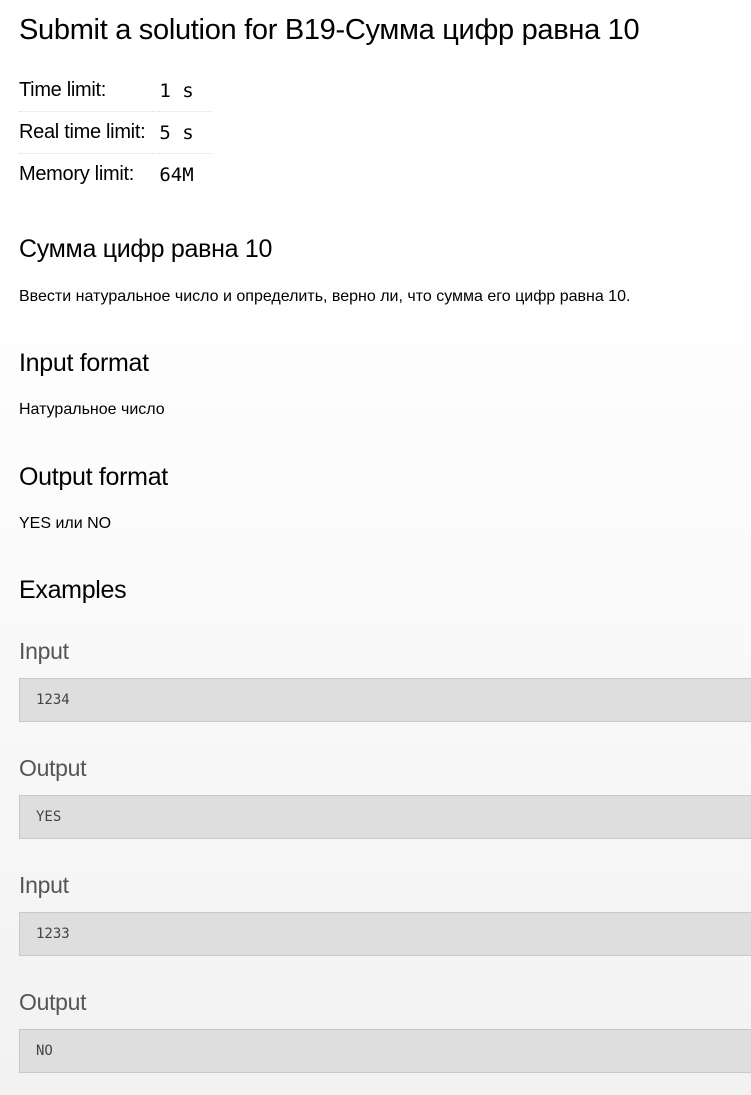 The width and height of the screenshot is (751, 1095). I want to click on limit-value: 5 s, so click(186, 132).